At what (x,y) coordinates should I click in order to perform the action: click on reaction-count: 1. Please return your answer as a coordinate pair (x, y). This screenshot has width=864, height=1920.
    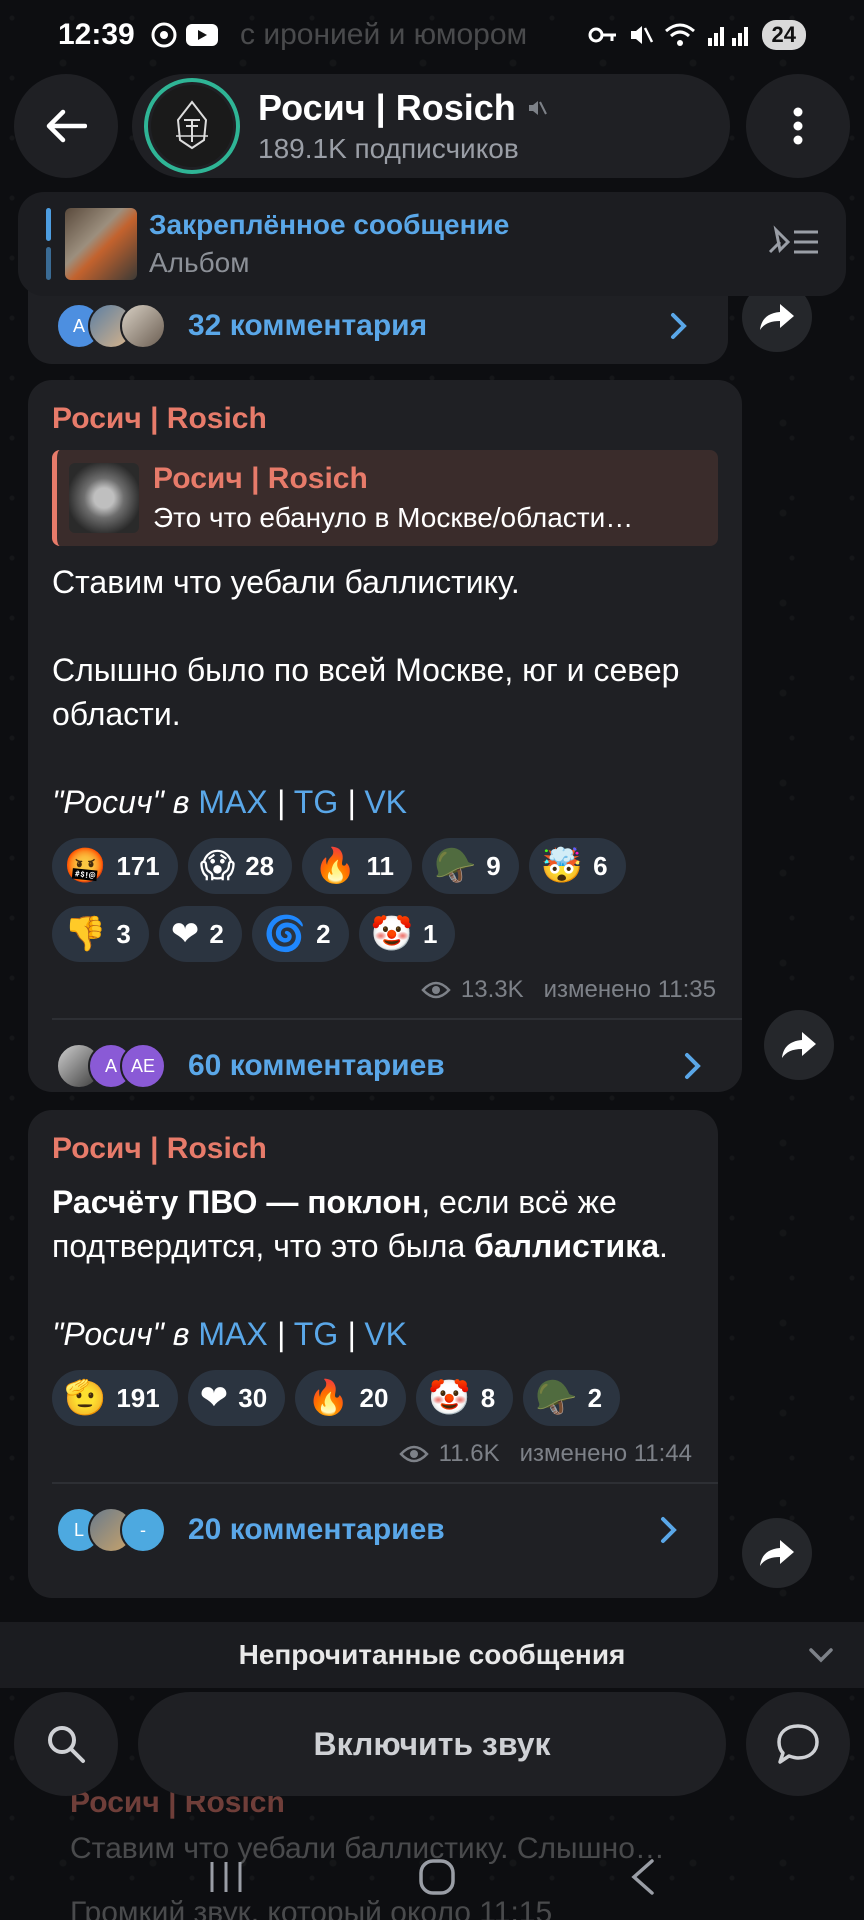
    Looking at the image, I should click on (430, 933).